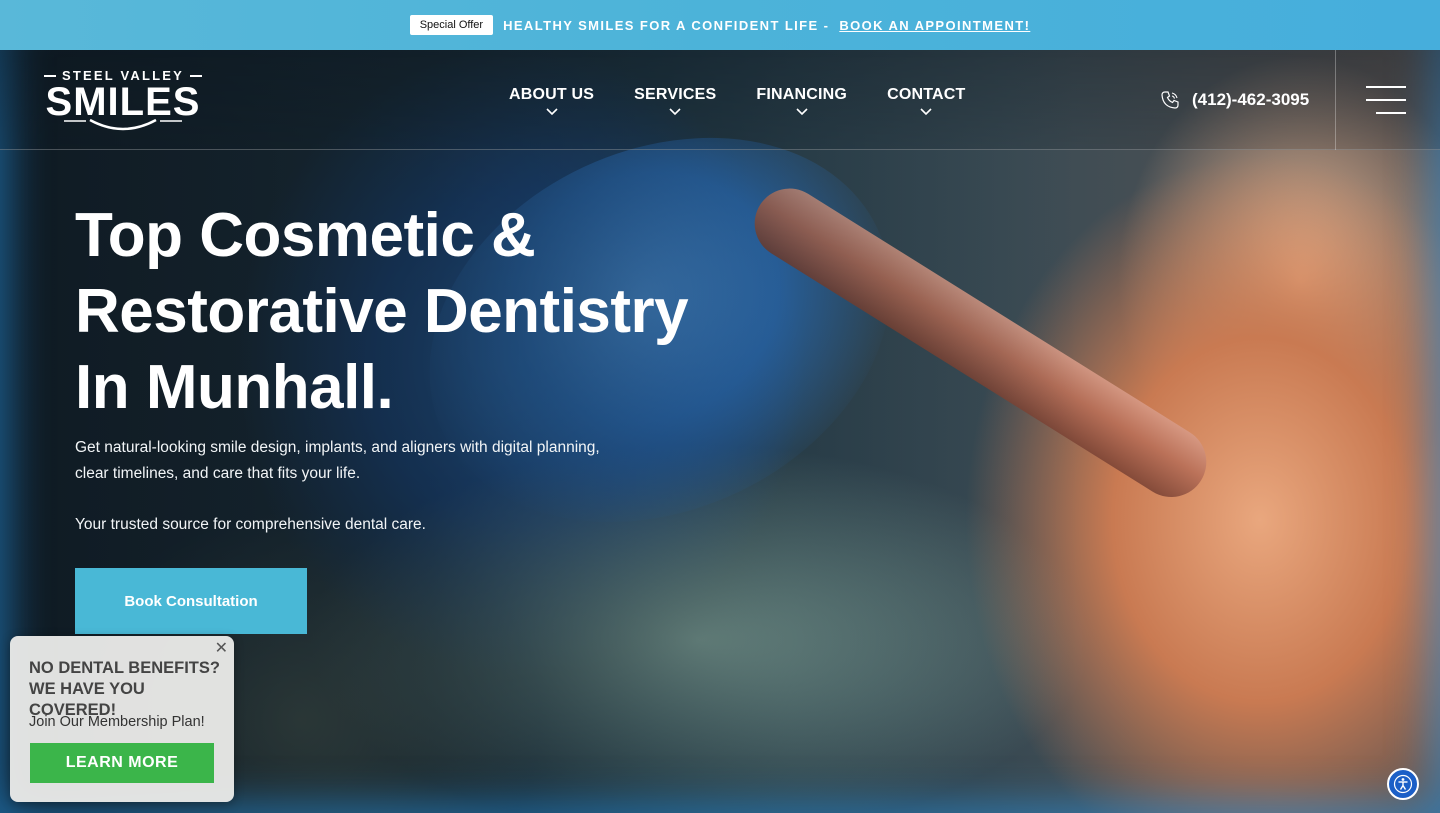 Image resolution: width=1440 pixels, height=813 pixels. I want to click on hero-title-line: Top Cosmetic &, so click(305, 235).